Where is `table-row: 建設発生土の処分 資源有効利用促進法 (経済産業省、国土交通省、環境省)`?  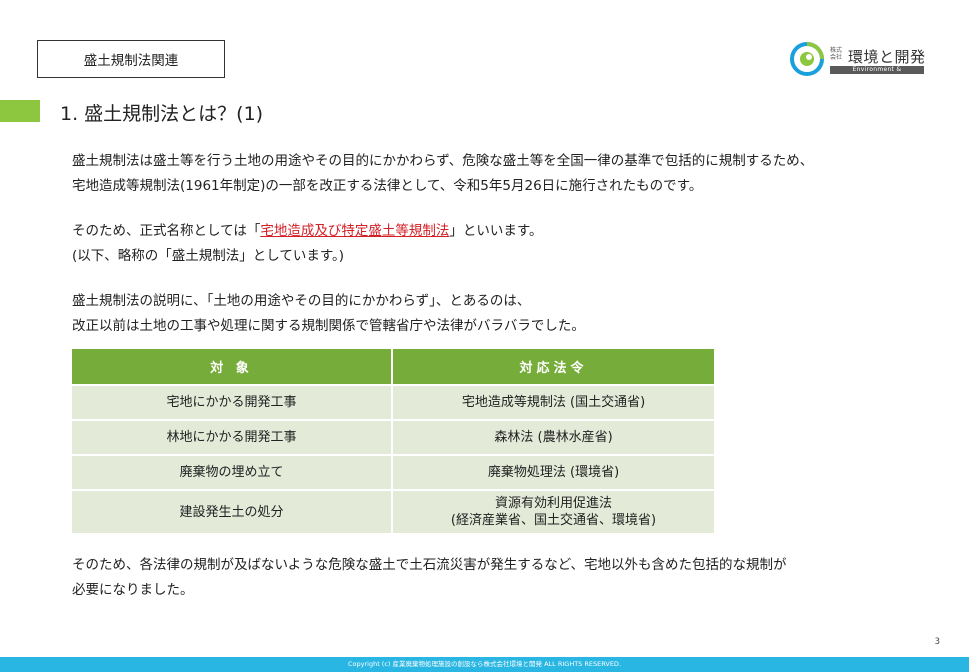 table-row: 建設発生土の処分 資源有効利用促進法 (経済産業省、国土交通省、環境省) is located at coordinates (393, 512).